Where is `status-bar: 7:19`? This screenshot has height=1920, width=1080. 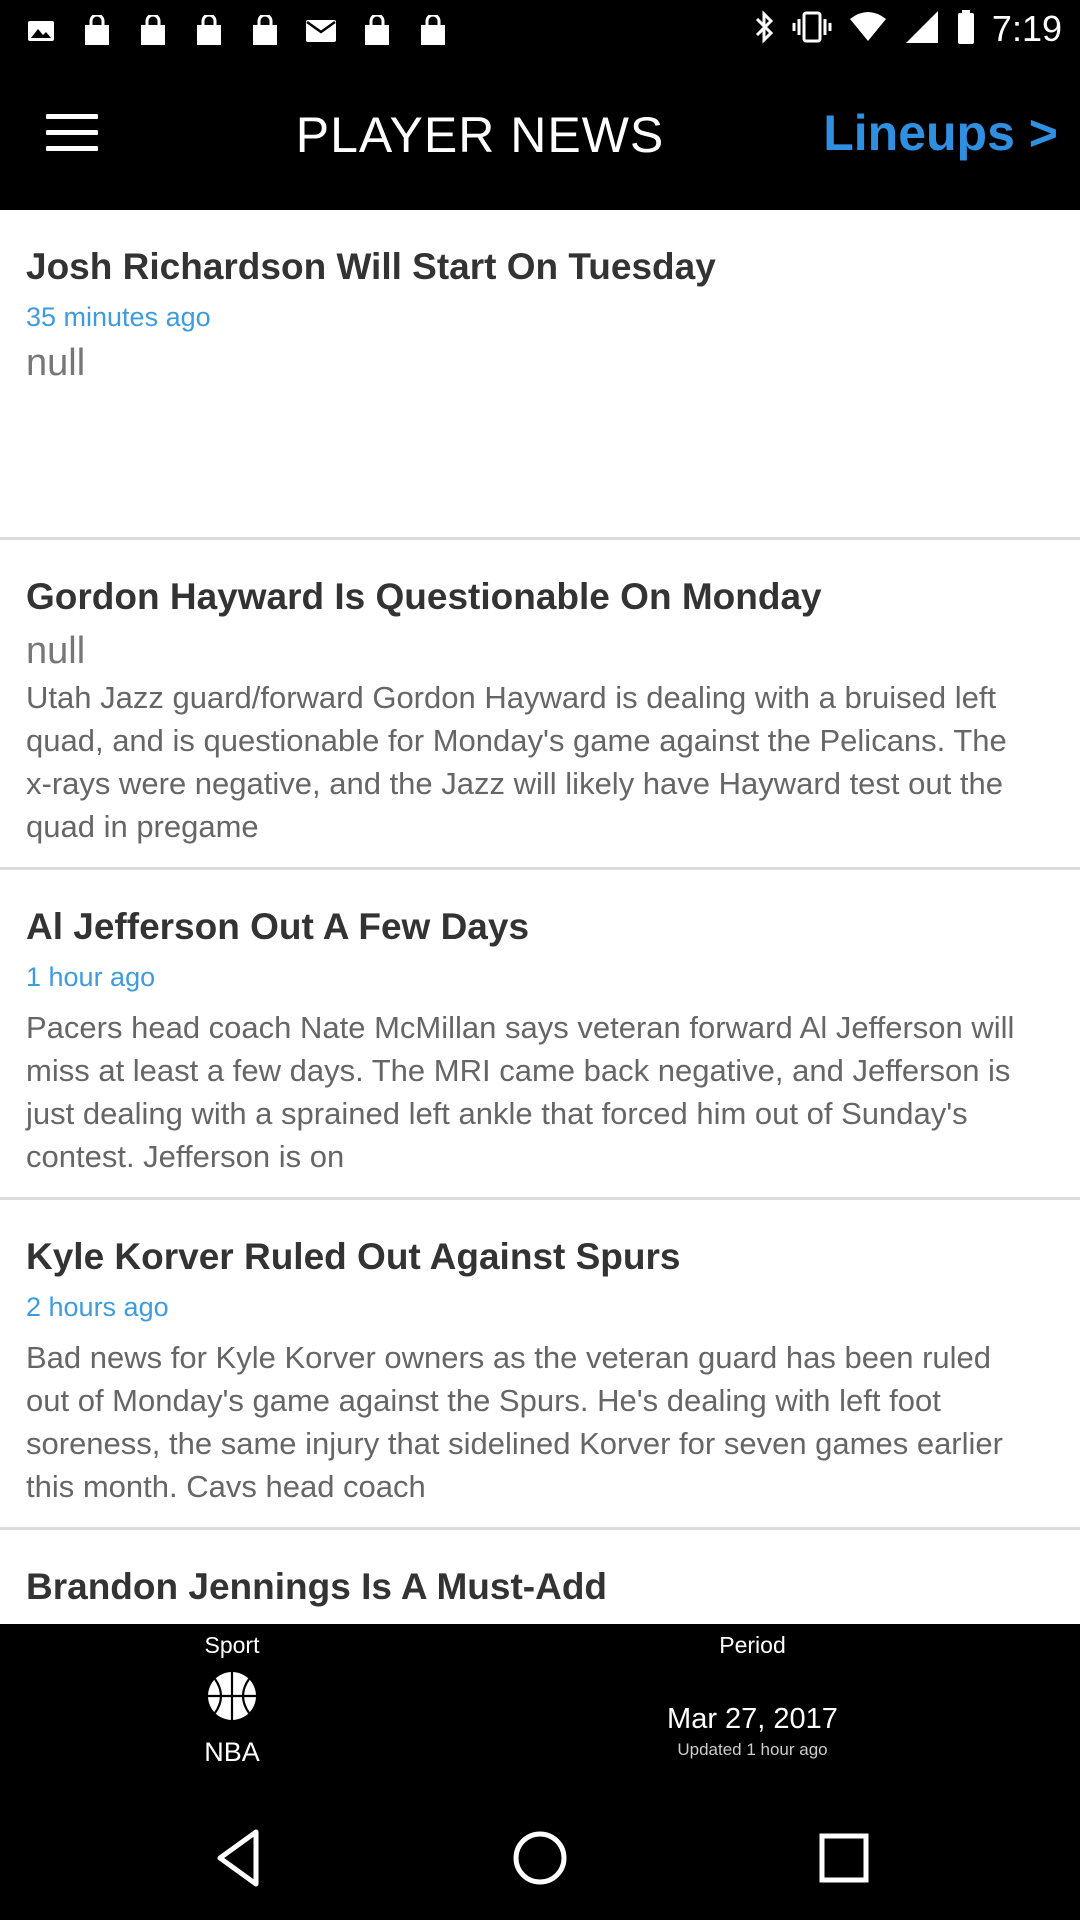 status-bar: 7:19 is located at coordinates (540, 32).